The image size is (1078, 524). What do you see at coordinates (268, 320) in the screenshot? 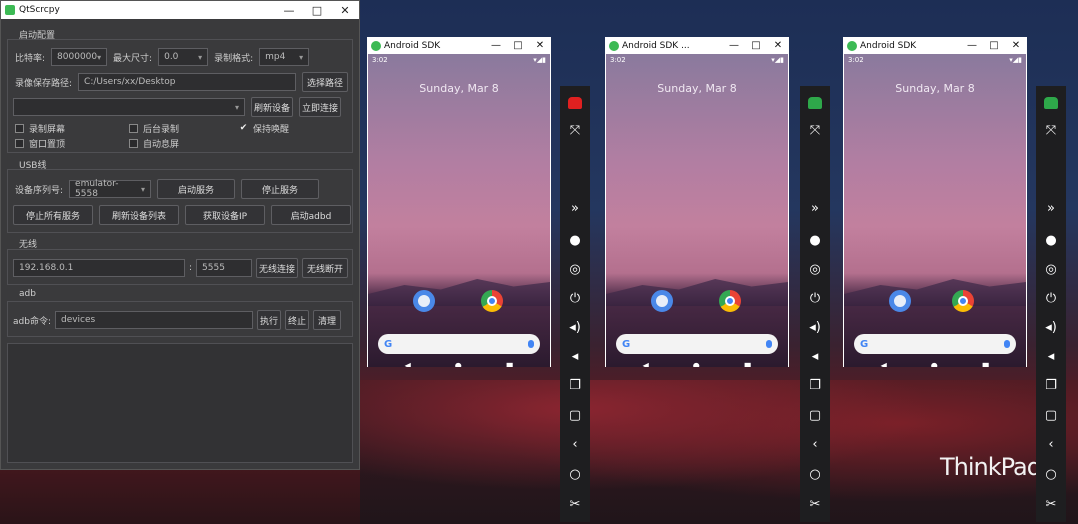
I see `execute-button: 执行` at bounding box center [268, 320].